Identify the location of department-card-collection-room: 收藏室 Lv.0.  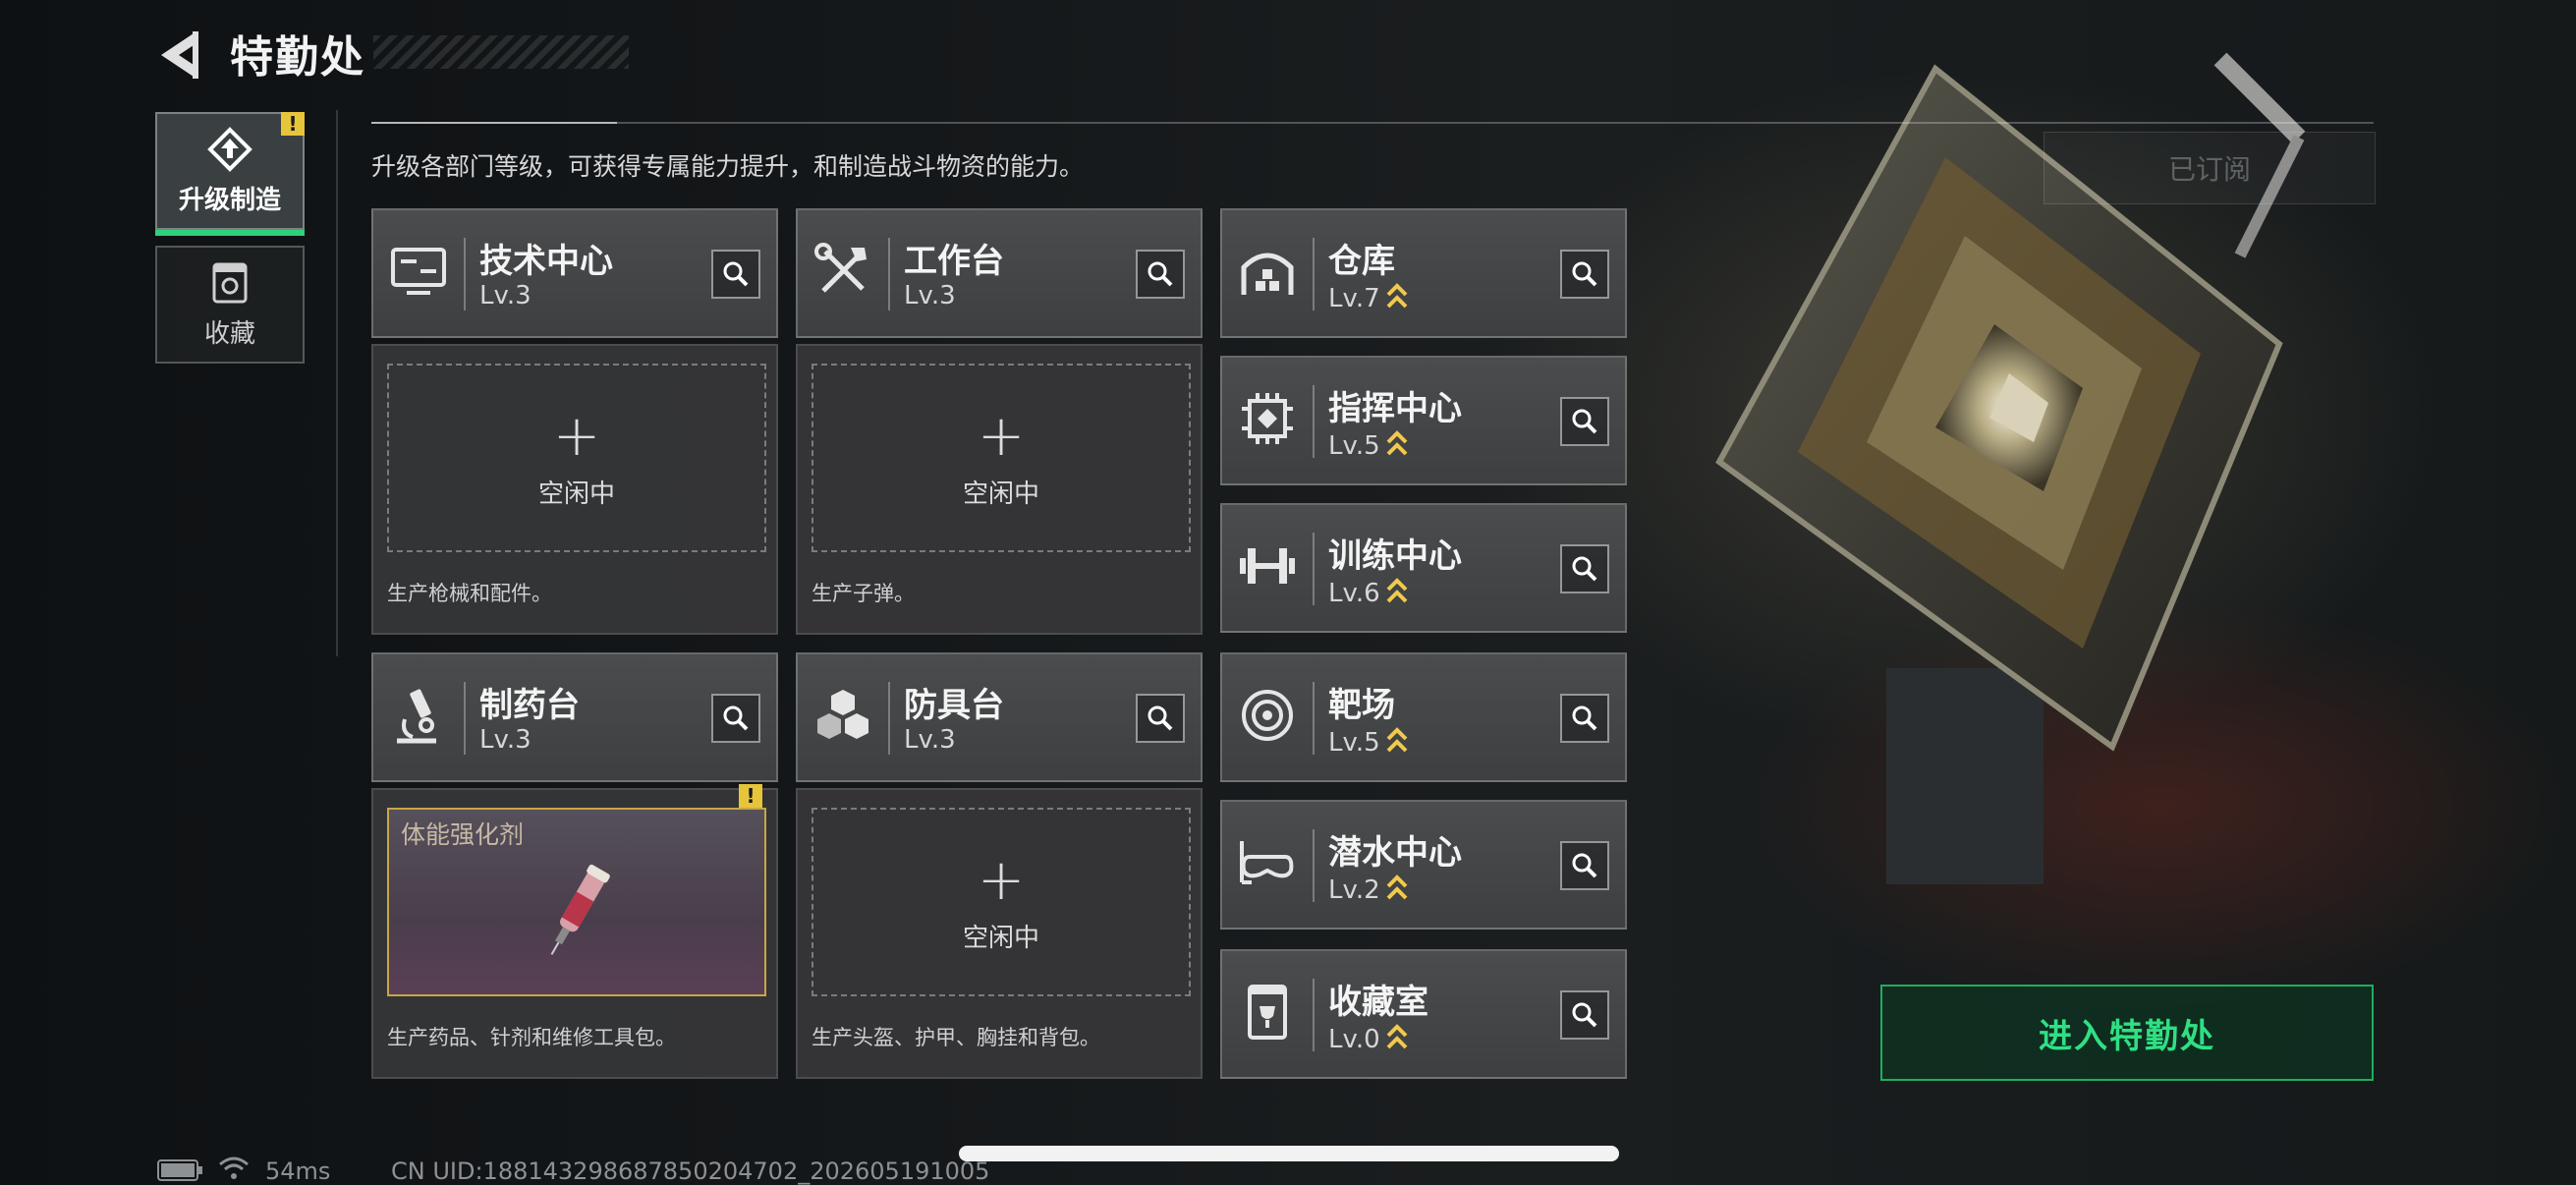
(1423, 1014).